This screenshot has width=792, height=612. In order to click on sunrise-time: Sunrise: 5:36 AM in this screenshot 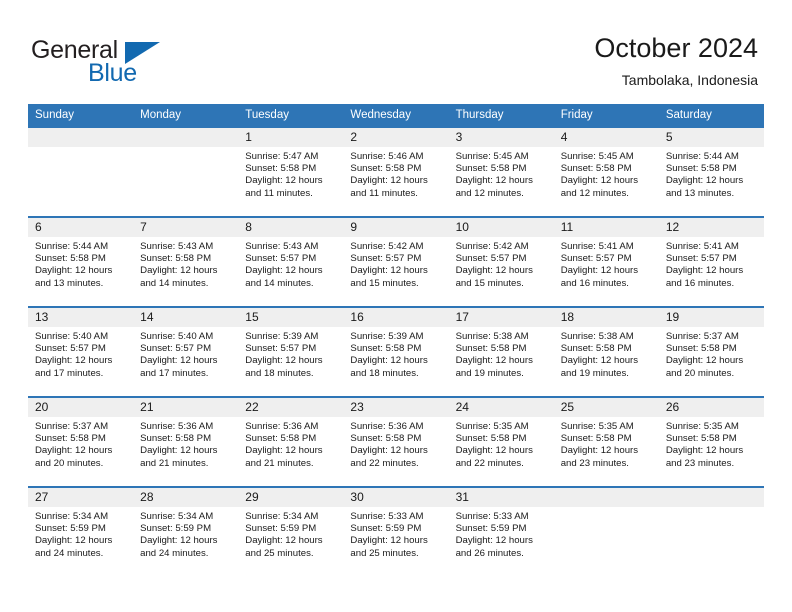, I will do `click(177, 426)`.